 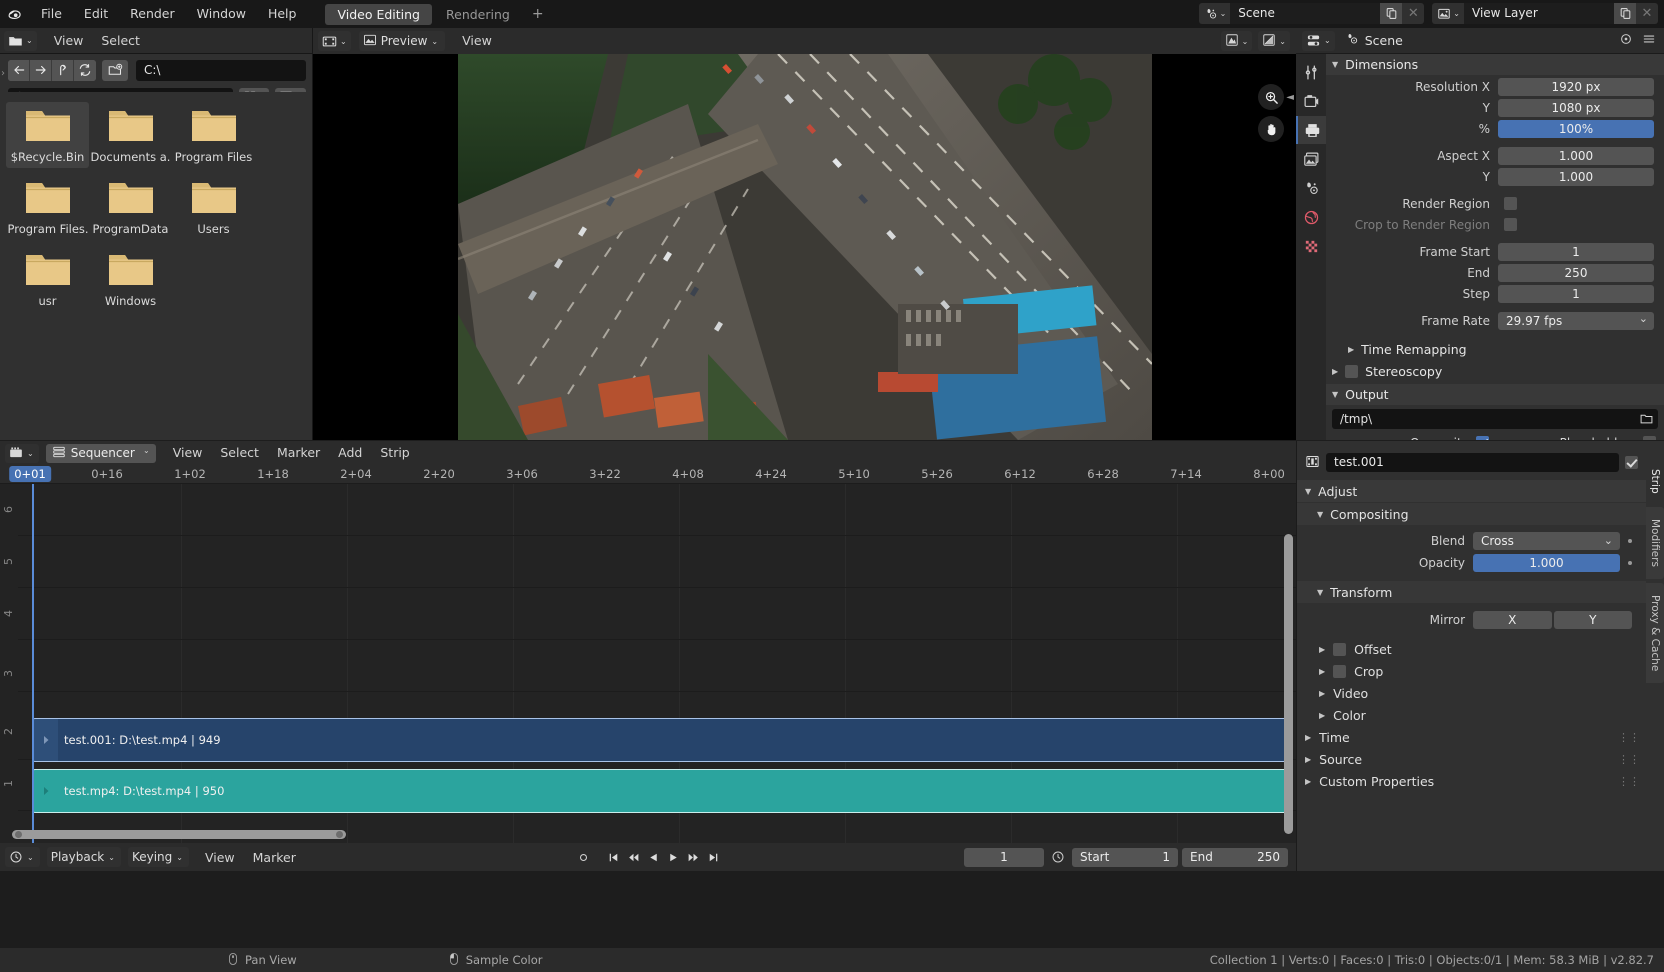 I want to click on strip-test-001: test.001: D:\test.mp4 | 949, so click(x=660, y=740).